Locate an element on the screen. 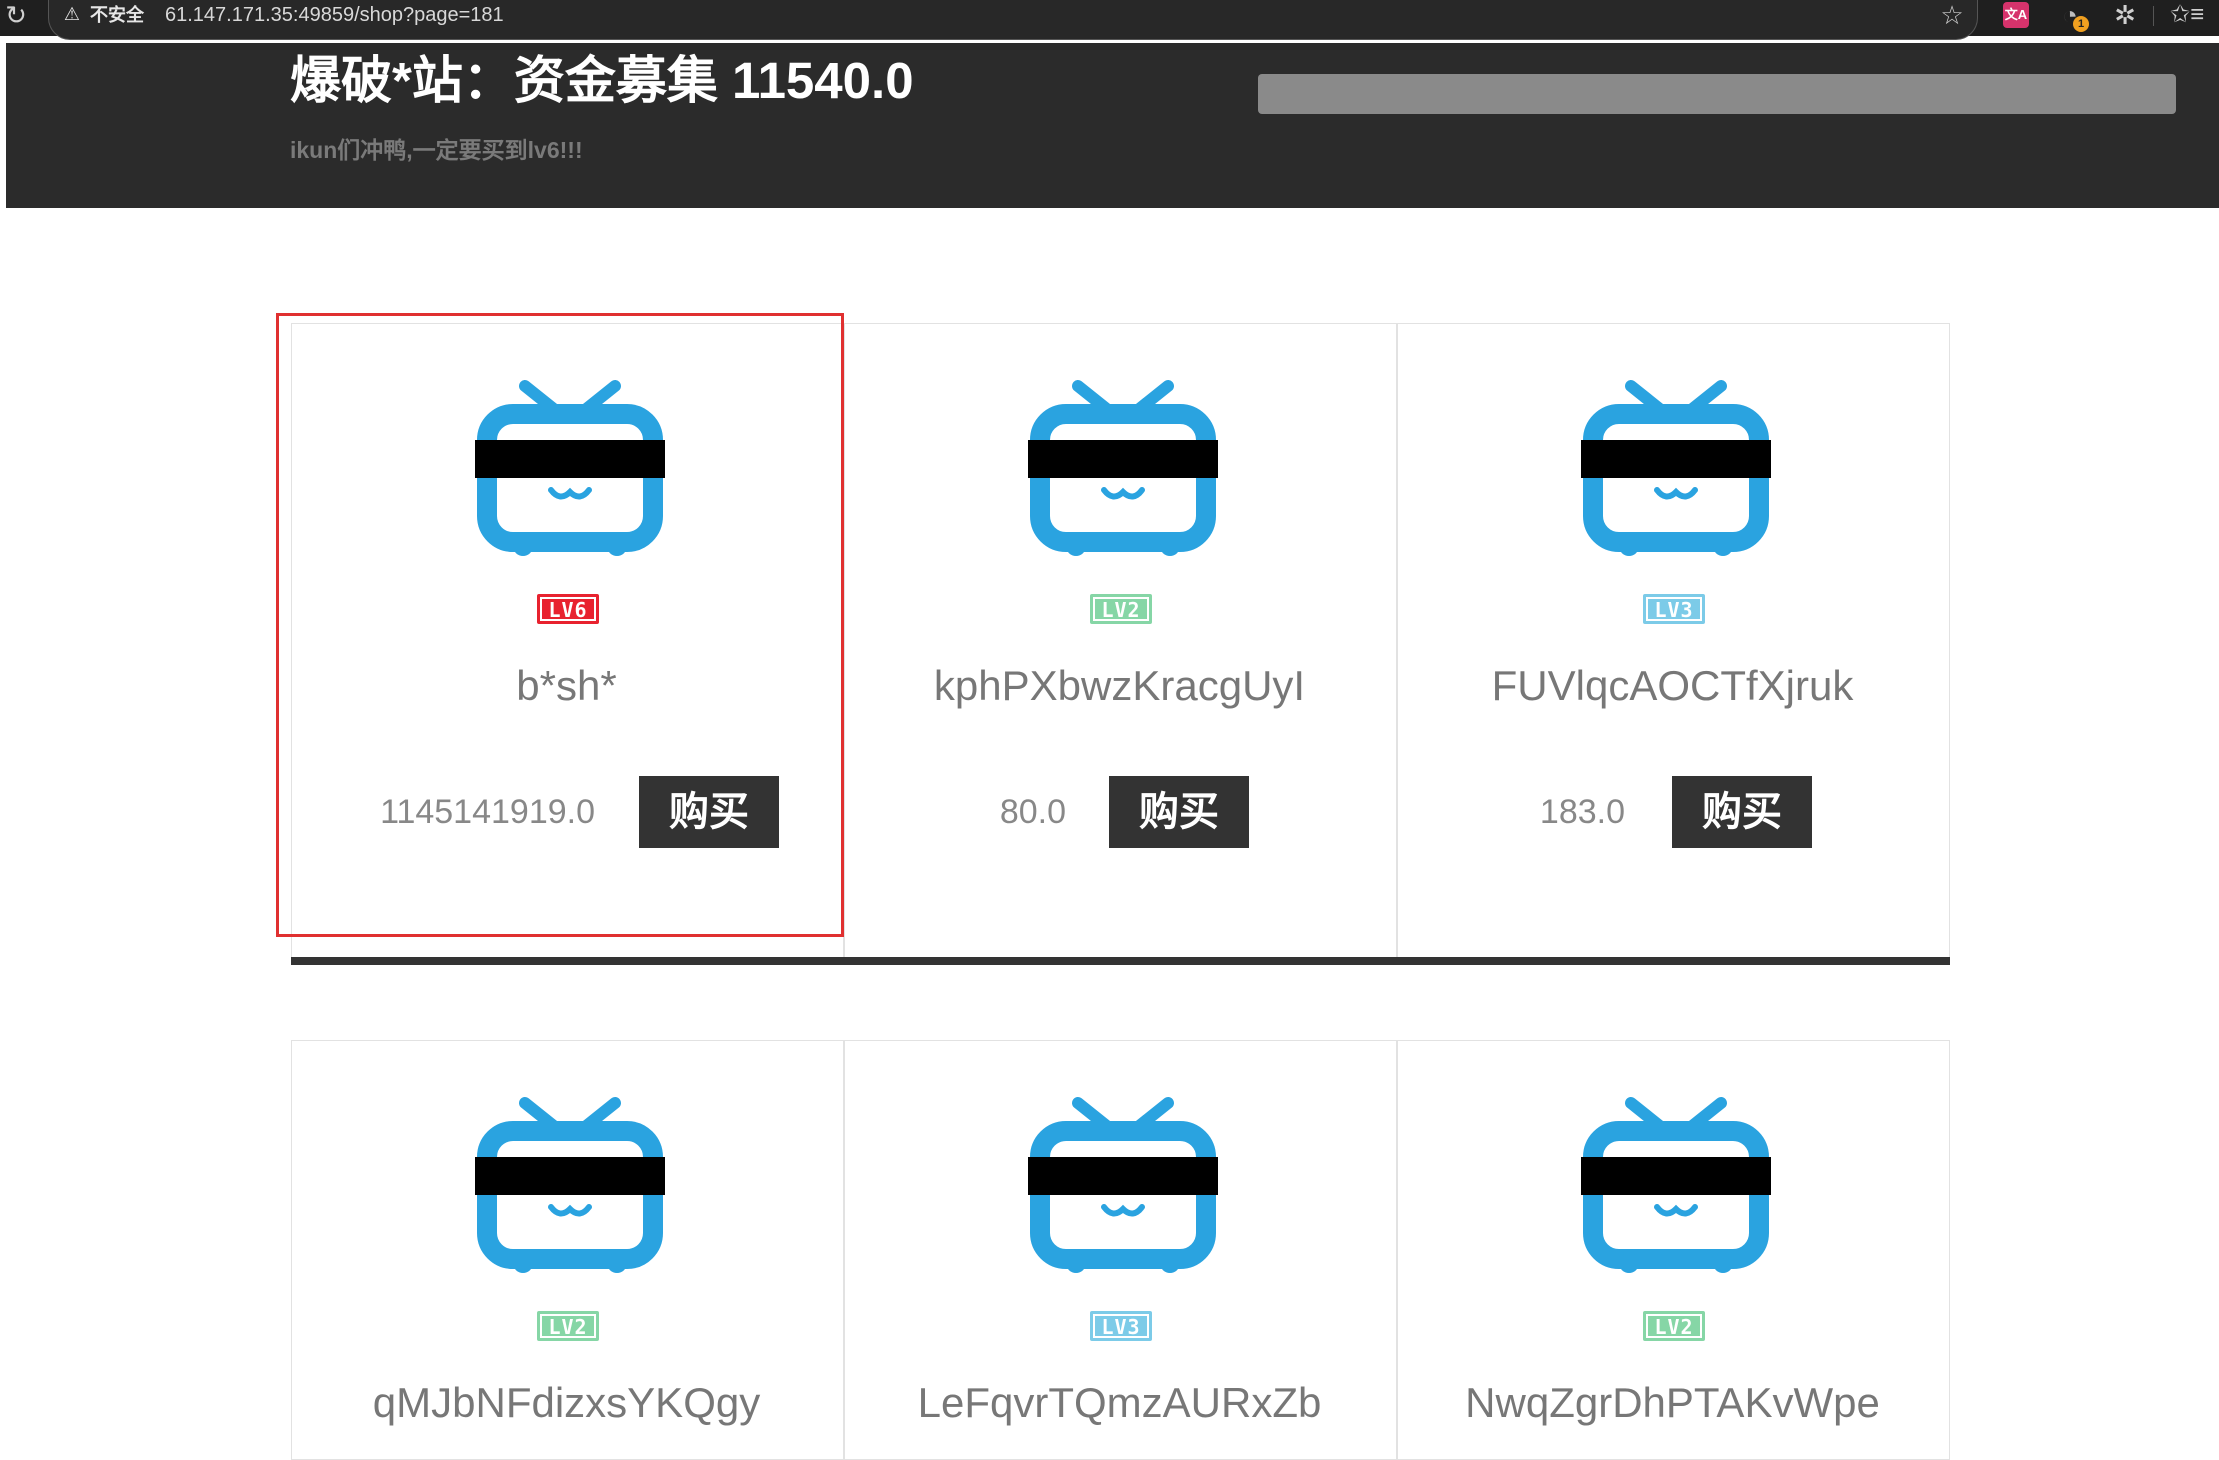 The width and height of the screenshot is (2219, 1460). url-text: 61.147.171.35:49859/shop?page=181 is located at coordinates (334, 15).